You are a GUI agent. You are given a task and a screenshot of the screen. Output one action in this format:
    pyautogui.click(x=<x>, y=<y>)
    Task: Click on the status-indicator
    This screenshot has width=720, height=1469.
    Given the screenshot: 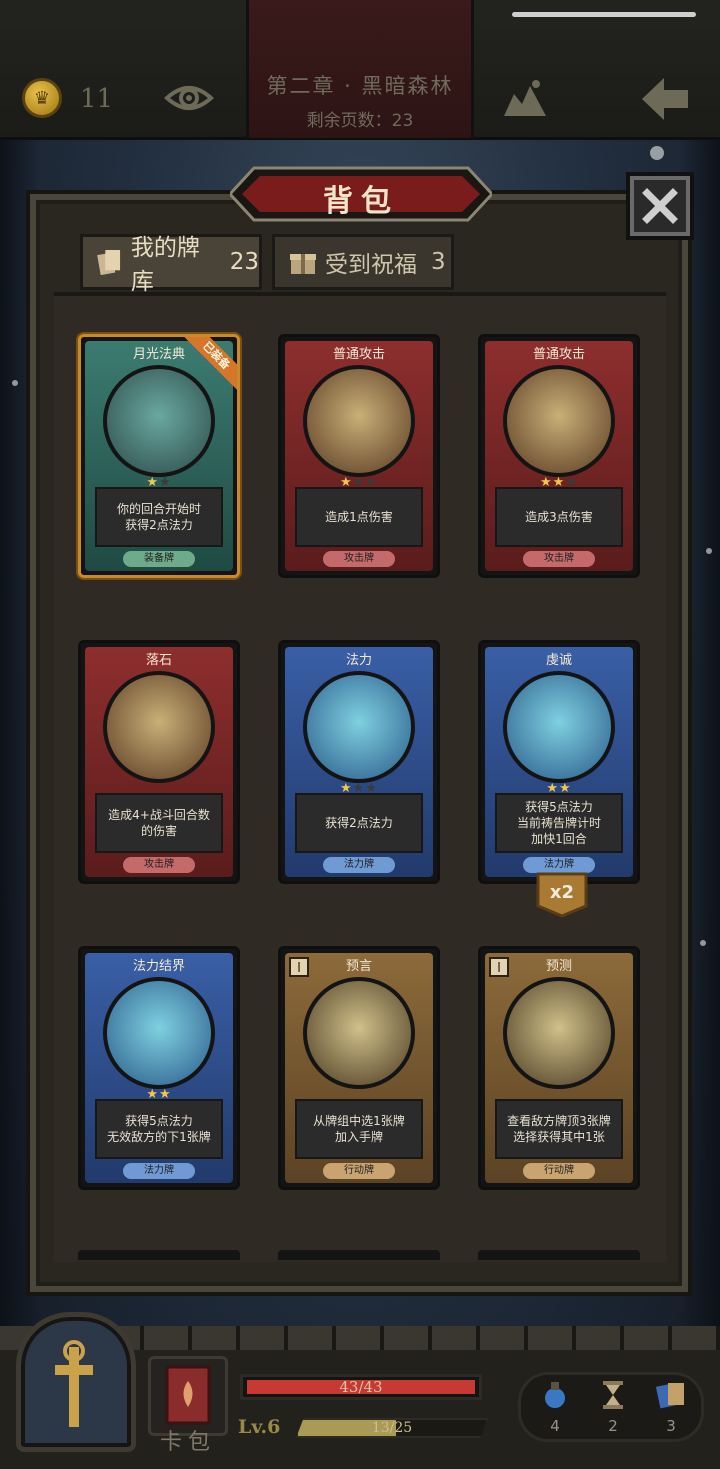 What is the action you would take?
    pyautogui.click(x=604, y=14)
    